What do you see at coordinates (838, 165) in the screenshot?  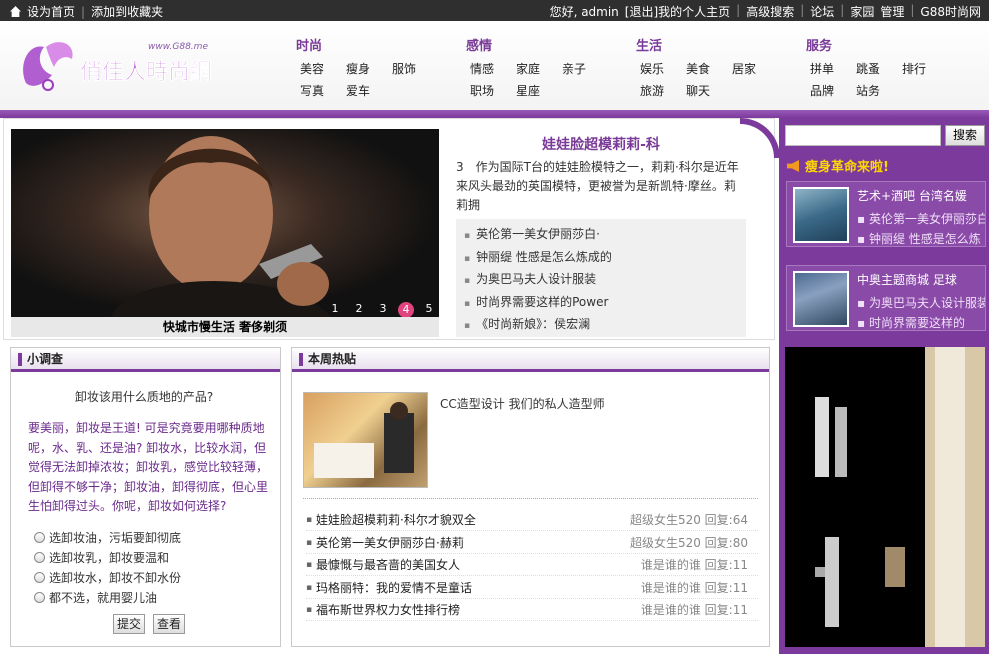 I see `promo-heading: 瘦身革命来啦!` at bounding box center [838, 165].